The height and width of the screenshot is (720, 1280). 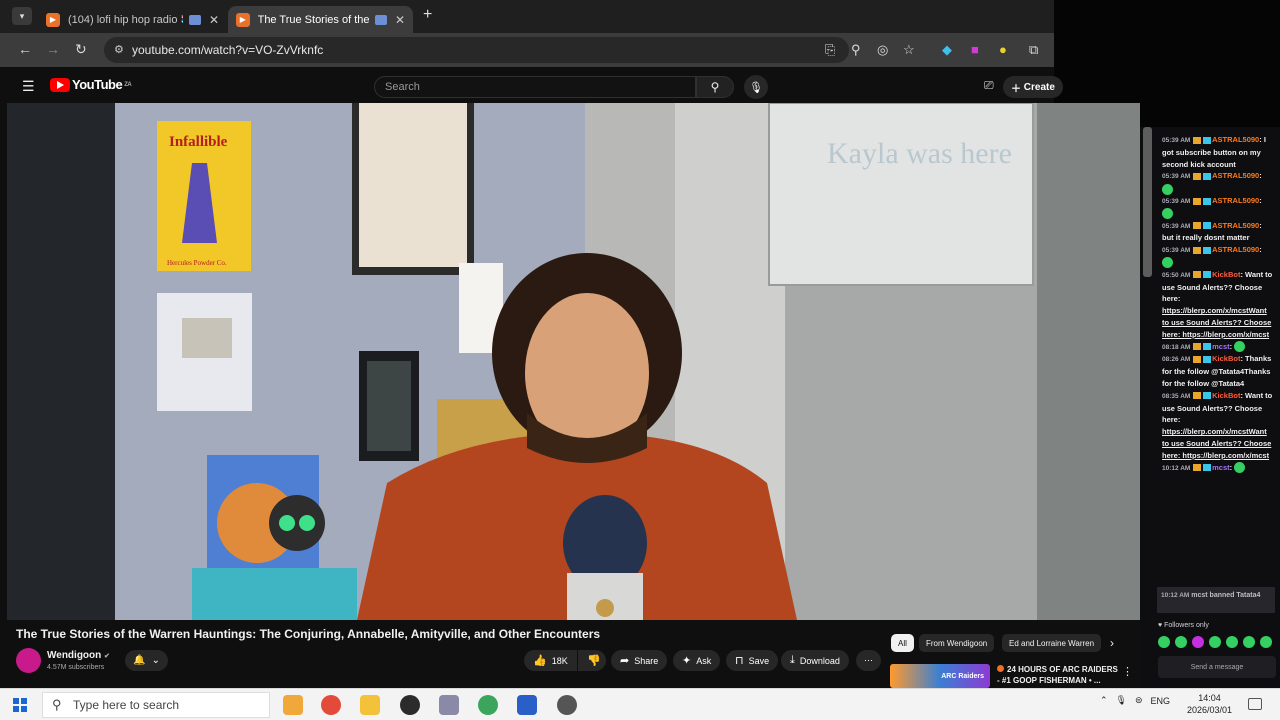 What do you see at coordinates (133, 19) in the screenshot?
I see `browser-tab-lofi: ▶ (104) lofi hip hop radio 📚 - ✕` at bounding box center [133, 19].